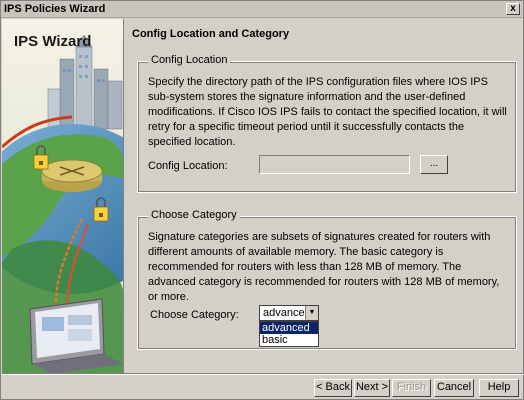 The width and height of the screenshot is (524, 400). Describe the element at coordinates (263, 387) in the screenshot. I see `button-bar: < Back Next > Finish Cancel Help` at that location.